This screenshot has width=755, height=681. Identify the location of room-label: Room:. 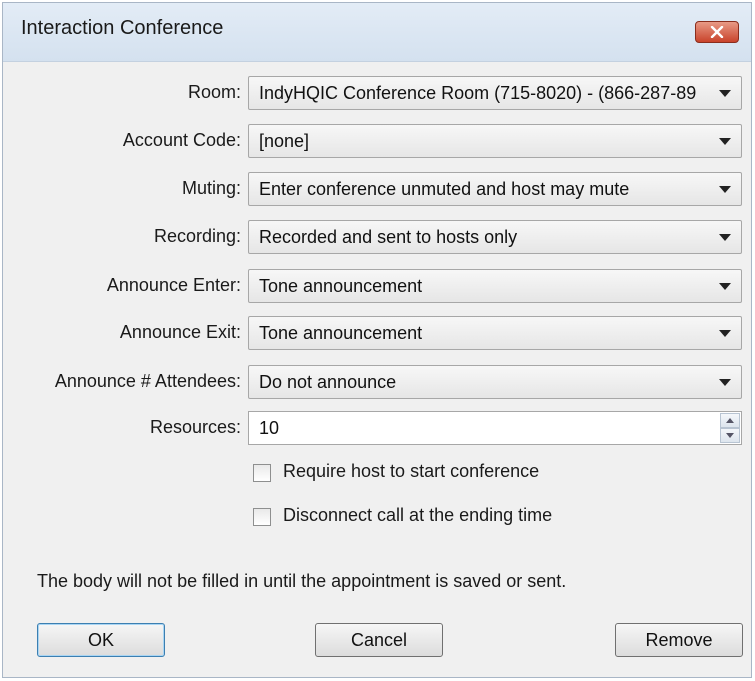
(214, 92).